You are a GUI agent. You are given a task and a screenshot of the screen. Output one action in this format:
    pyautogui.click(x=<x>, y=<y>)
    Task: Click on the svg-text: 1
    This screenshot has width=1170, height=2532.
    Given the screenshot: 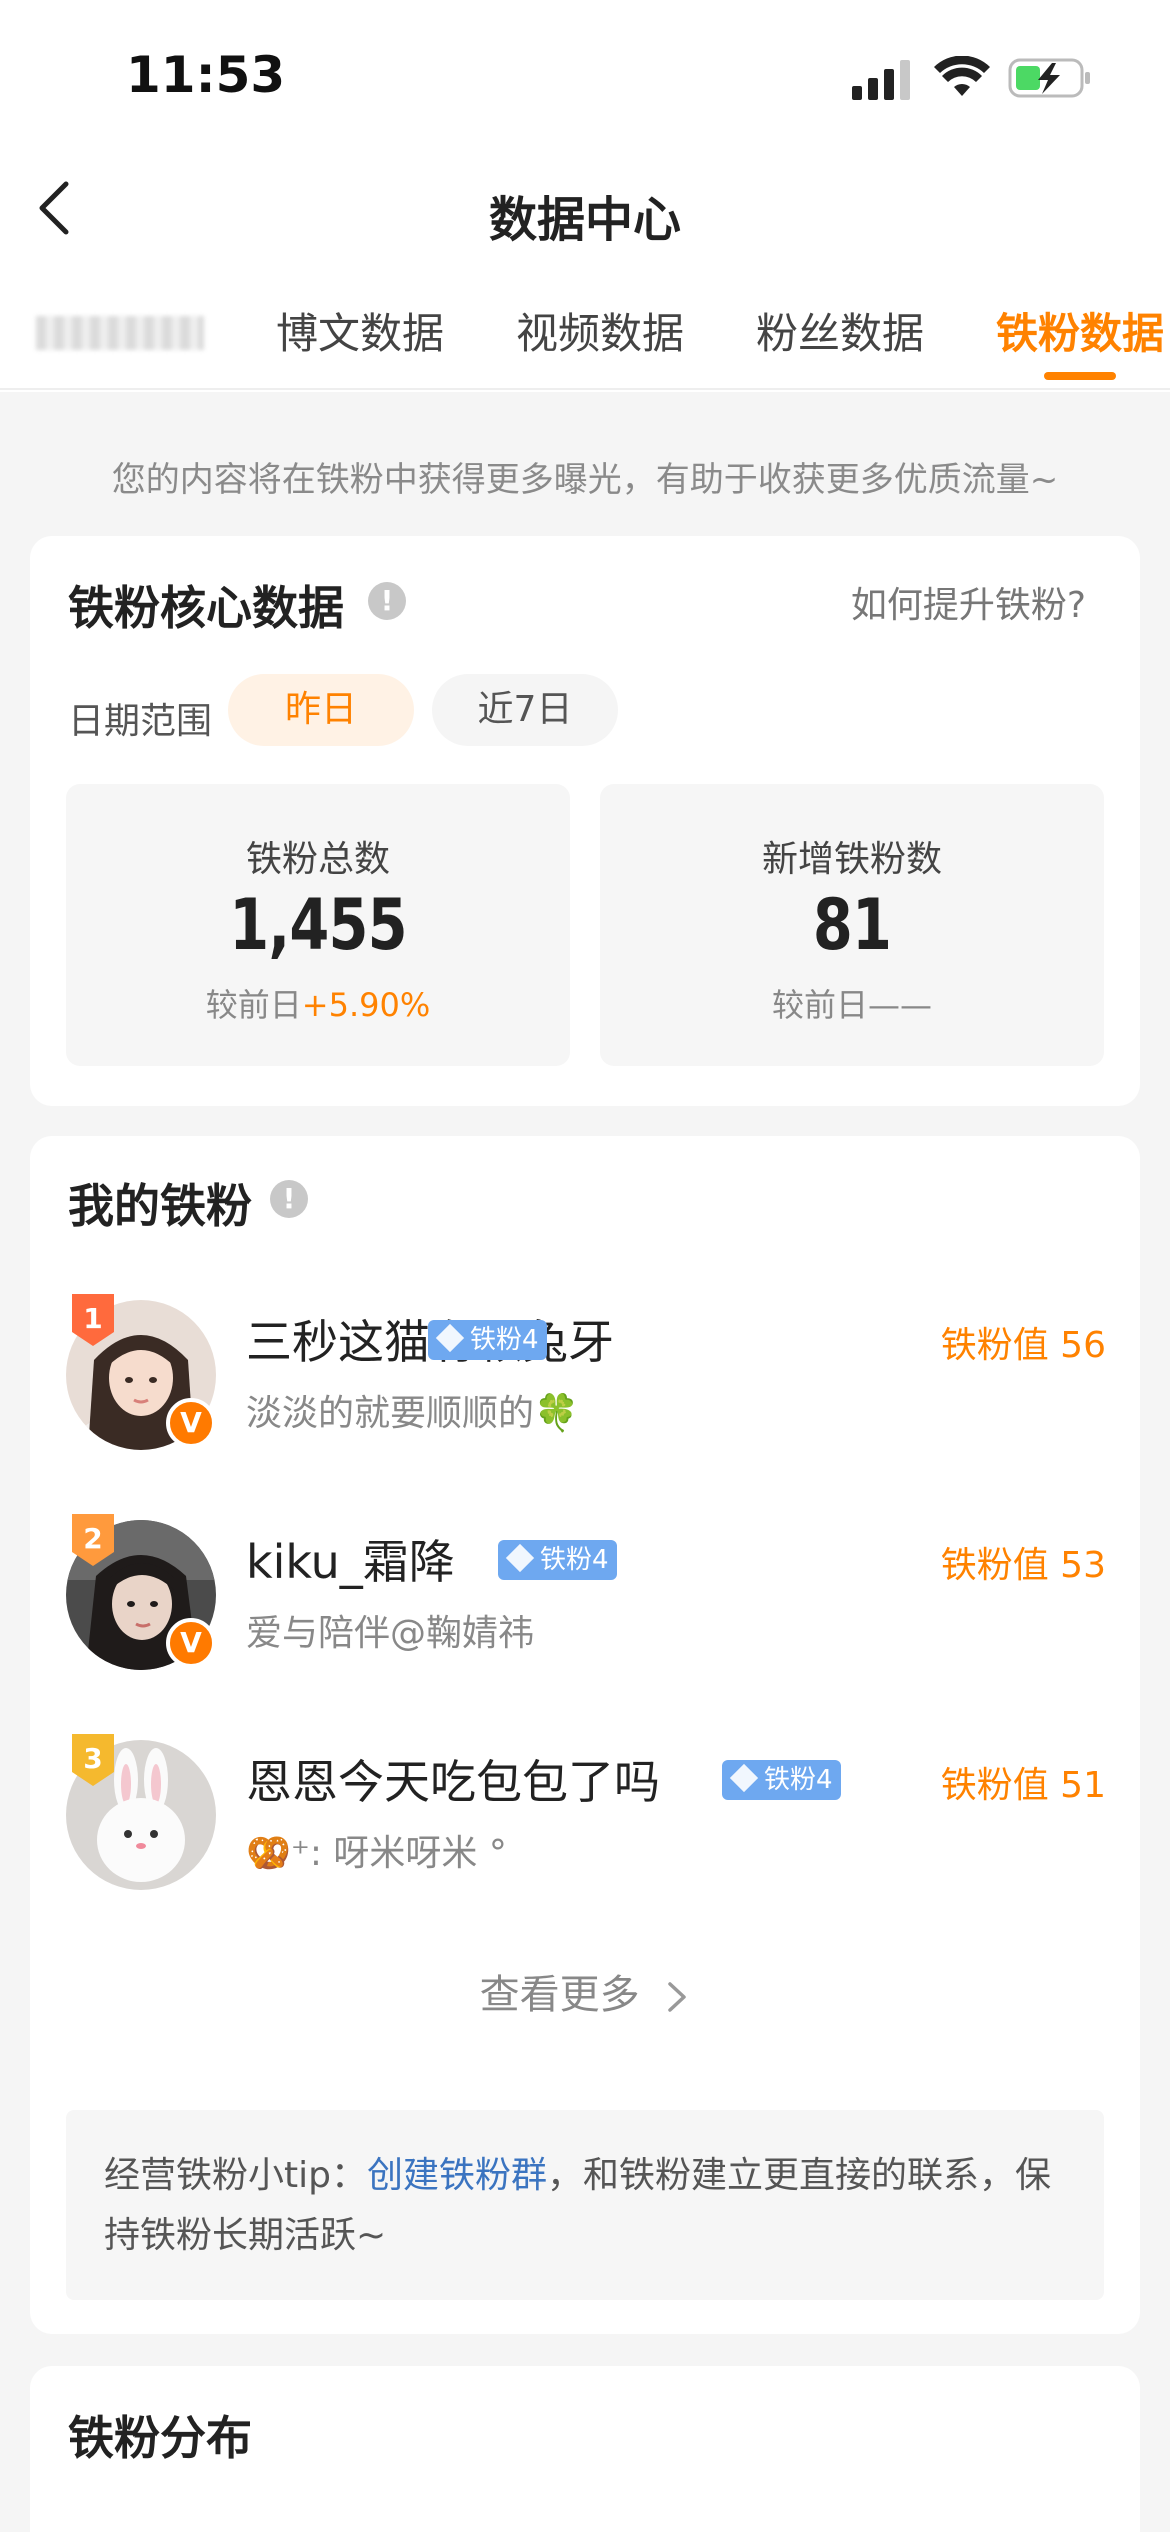 What is the action you would take?
    pyautogui.click(x=92, y=1318)
    